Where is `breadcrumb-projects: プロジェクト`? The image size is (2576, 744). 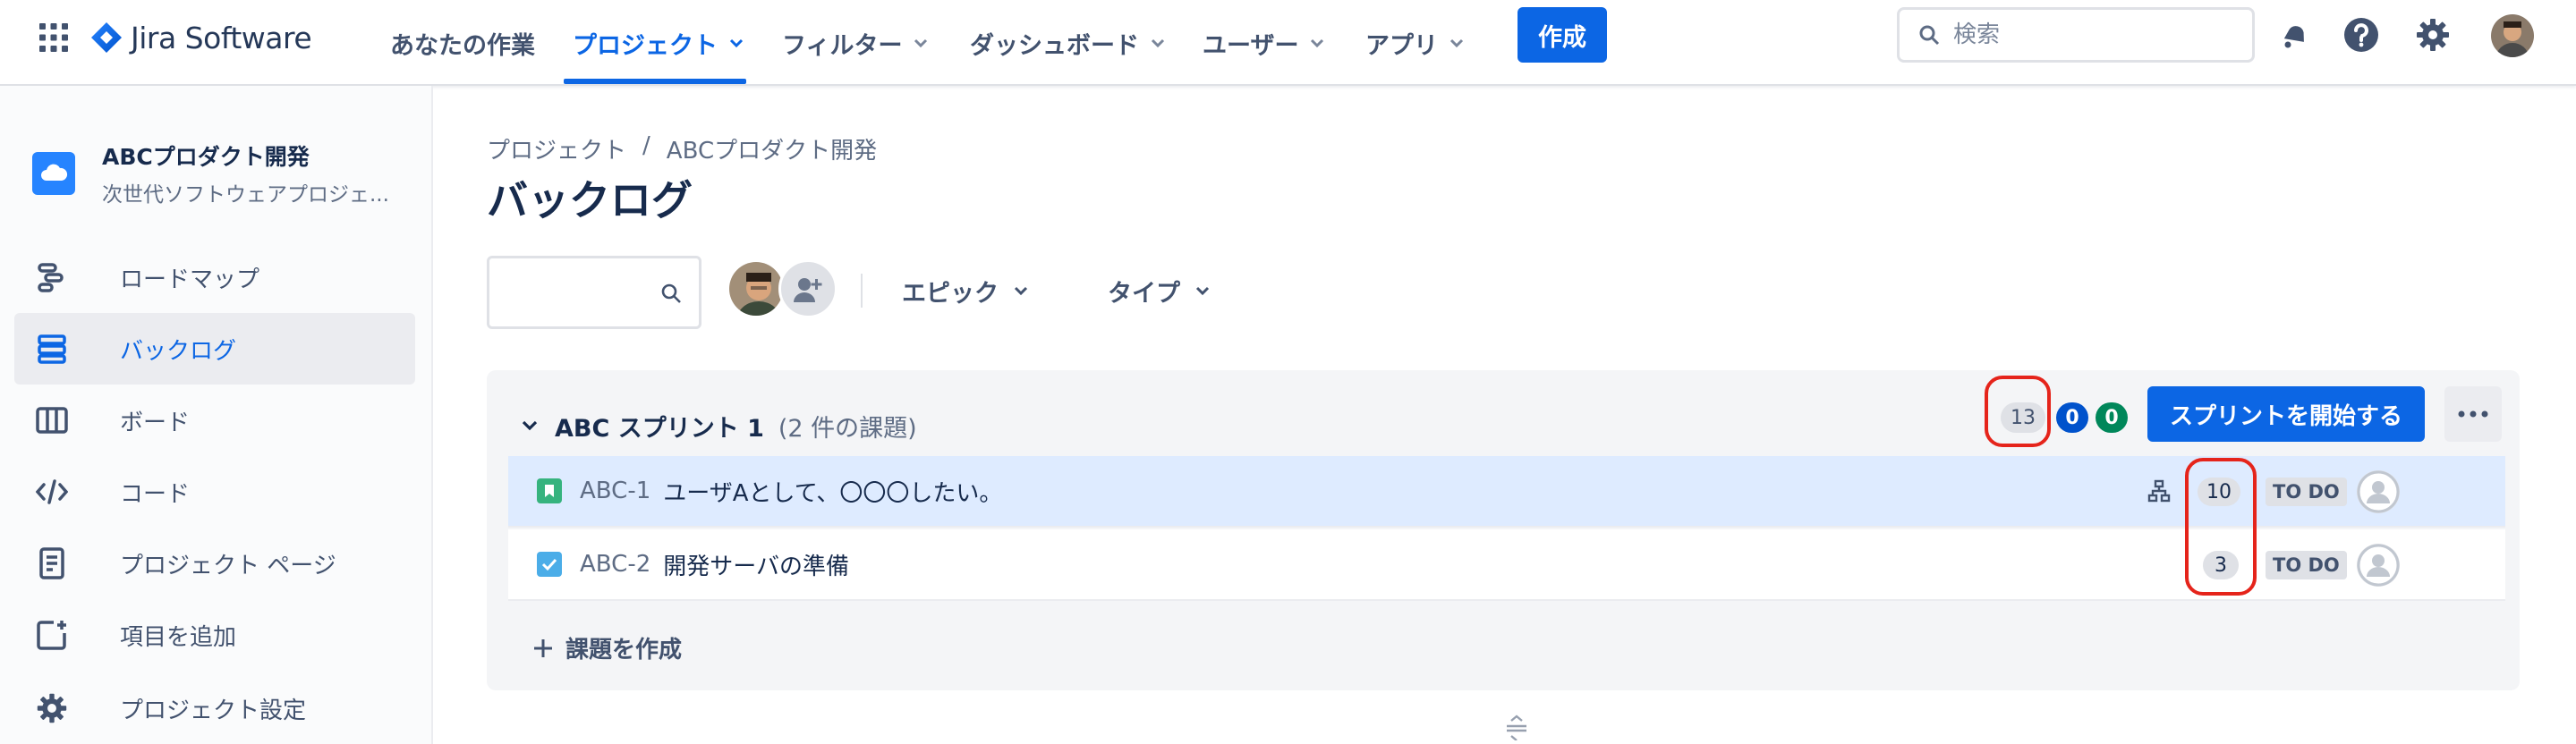
breadcrumb-projects: プロジェクト is located at coordinates (556, 148).